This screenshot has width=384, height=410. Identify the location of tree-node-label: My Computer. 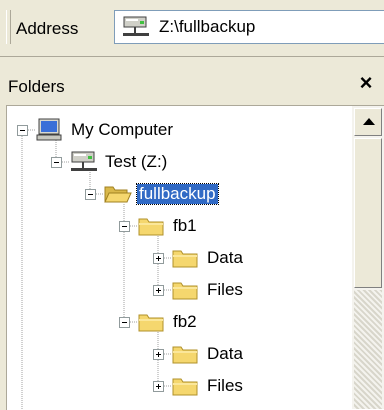
(122, 130).